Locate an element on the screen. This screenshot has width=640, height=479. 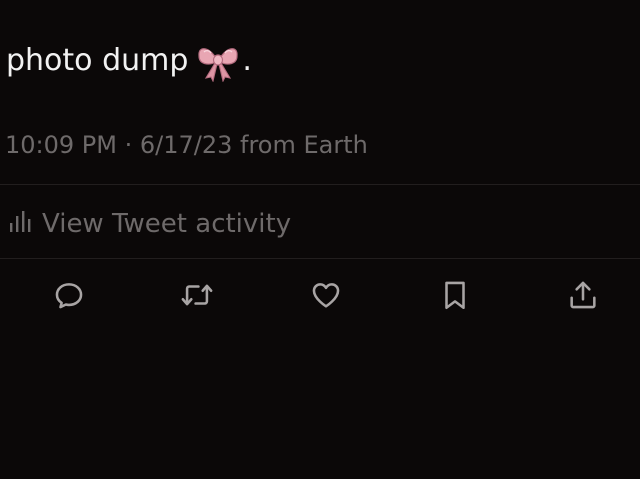
retweet-button is located at coordinates (197, 295).